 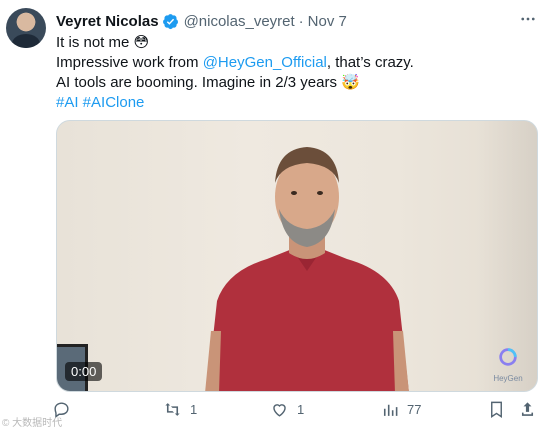 What do you see at coordinates (194, 409) in the screenshot?
I see `retweet-count: 1` at bounding box center [194, 409].